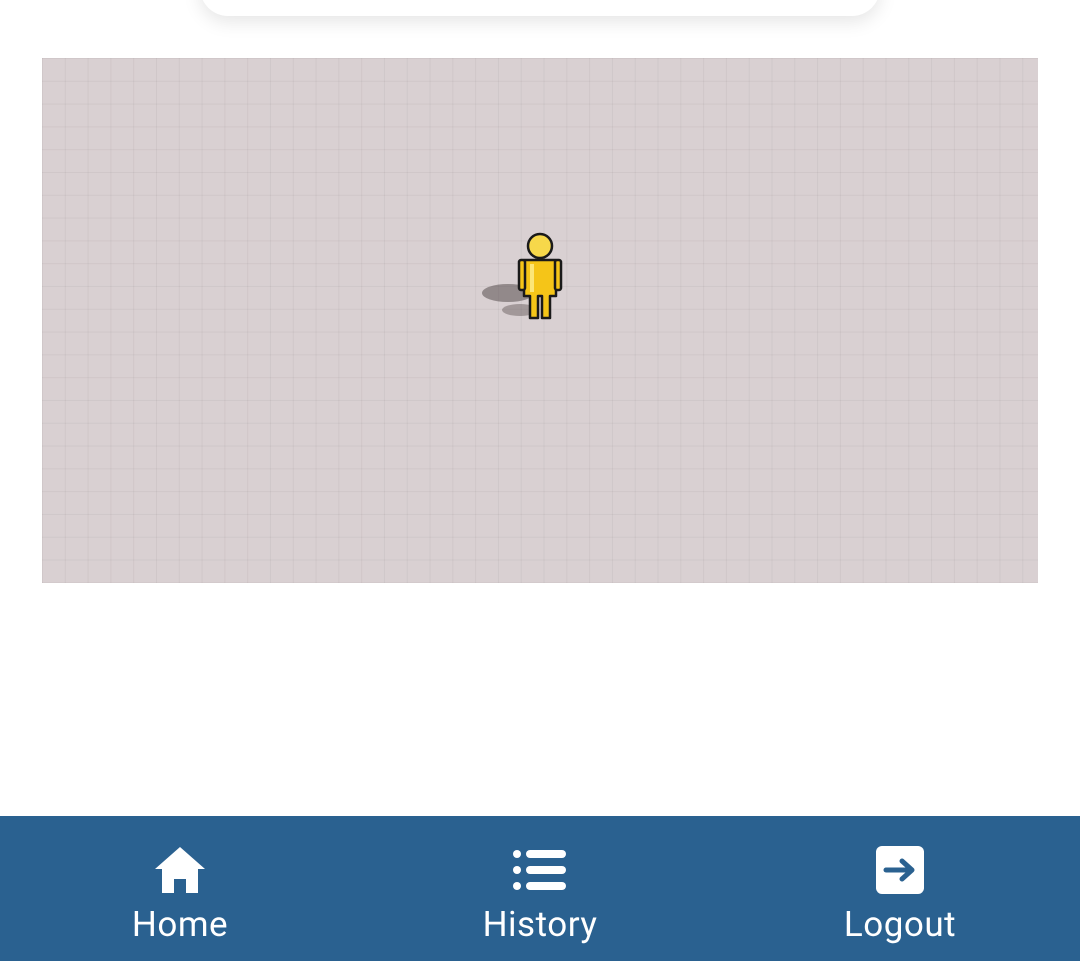 The image size is (1080, 961). Describe the element at coordinates (900, 924) in the screenshot. I see `nav-logout-label: Logout` at that location.